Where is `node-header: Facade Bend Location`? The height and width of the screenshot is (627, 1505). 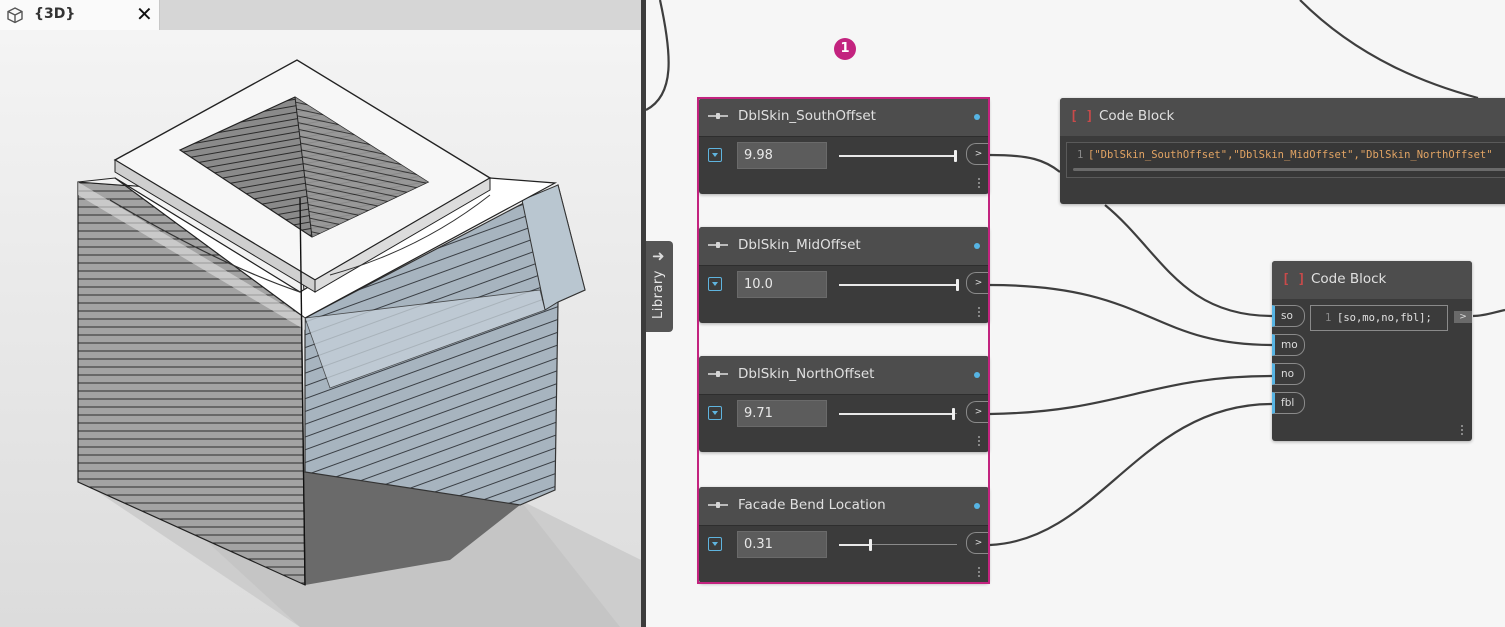
node-header: Facade Bend Location is located at coordinates (844, 506).